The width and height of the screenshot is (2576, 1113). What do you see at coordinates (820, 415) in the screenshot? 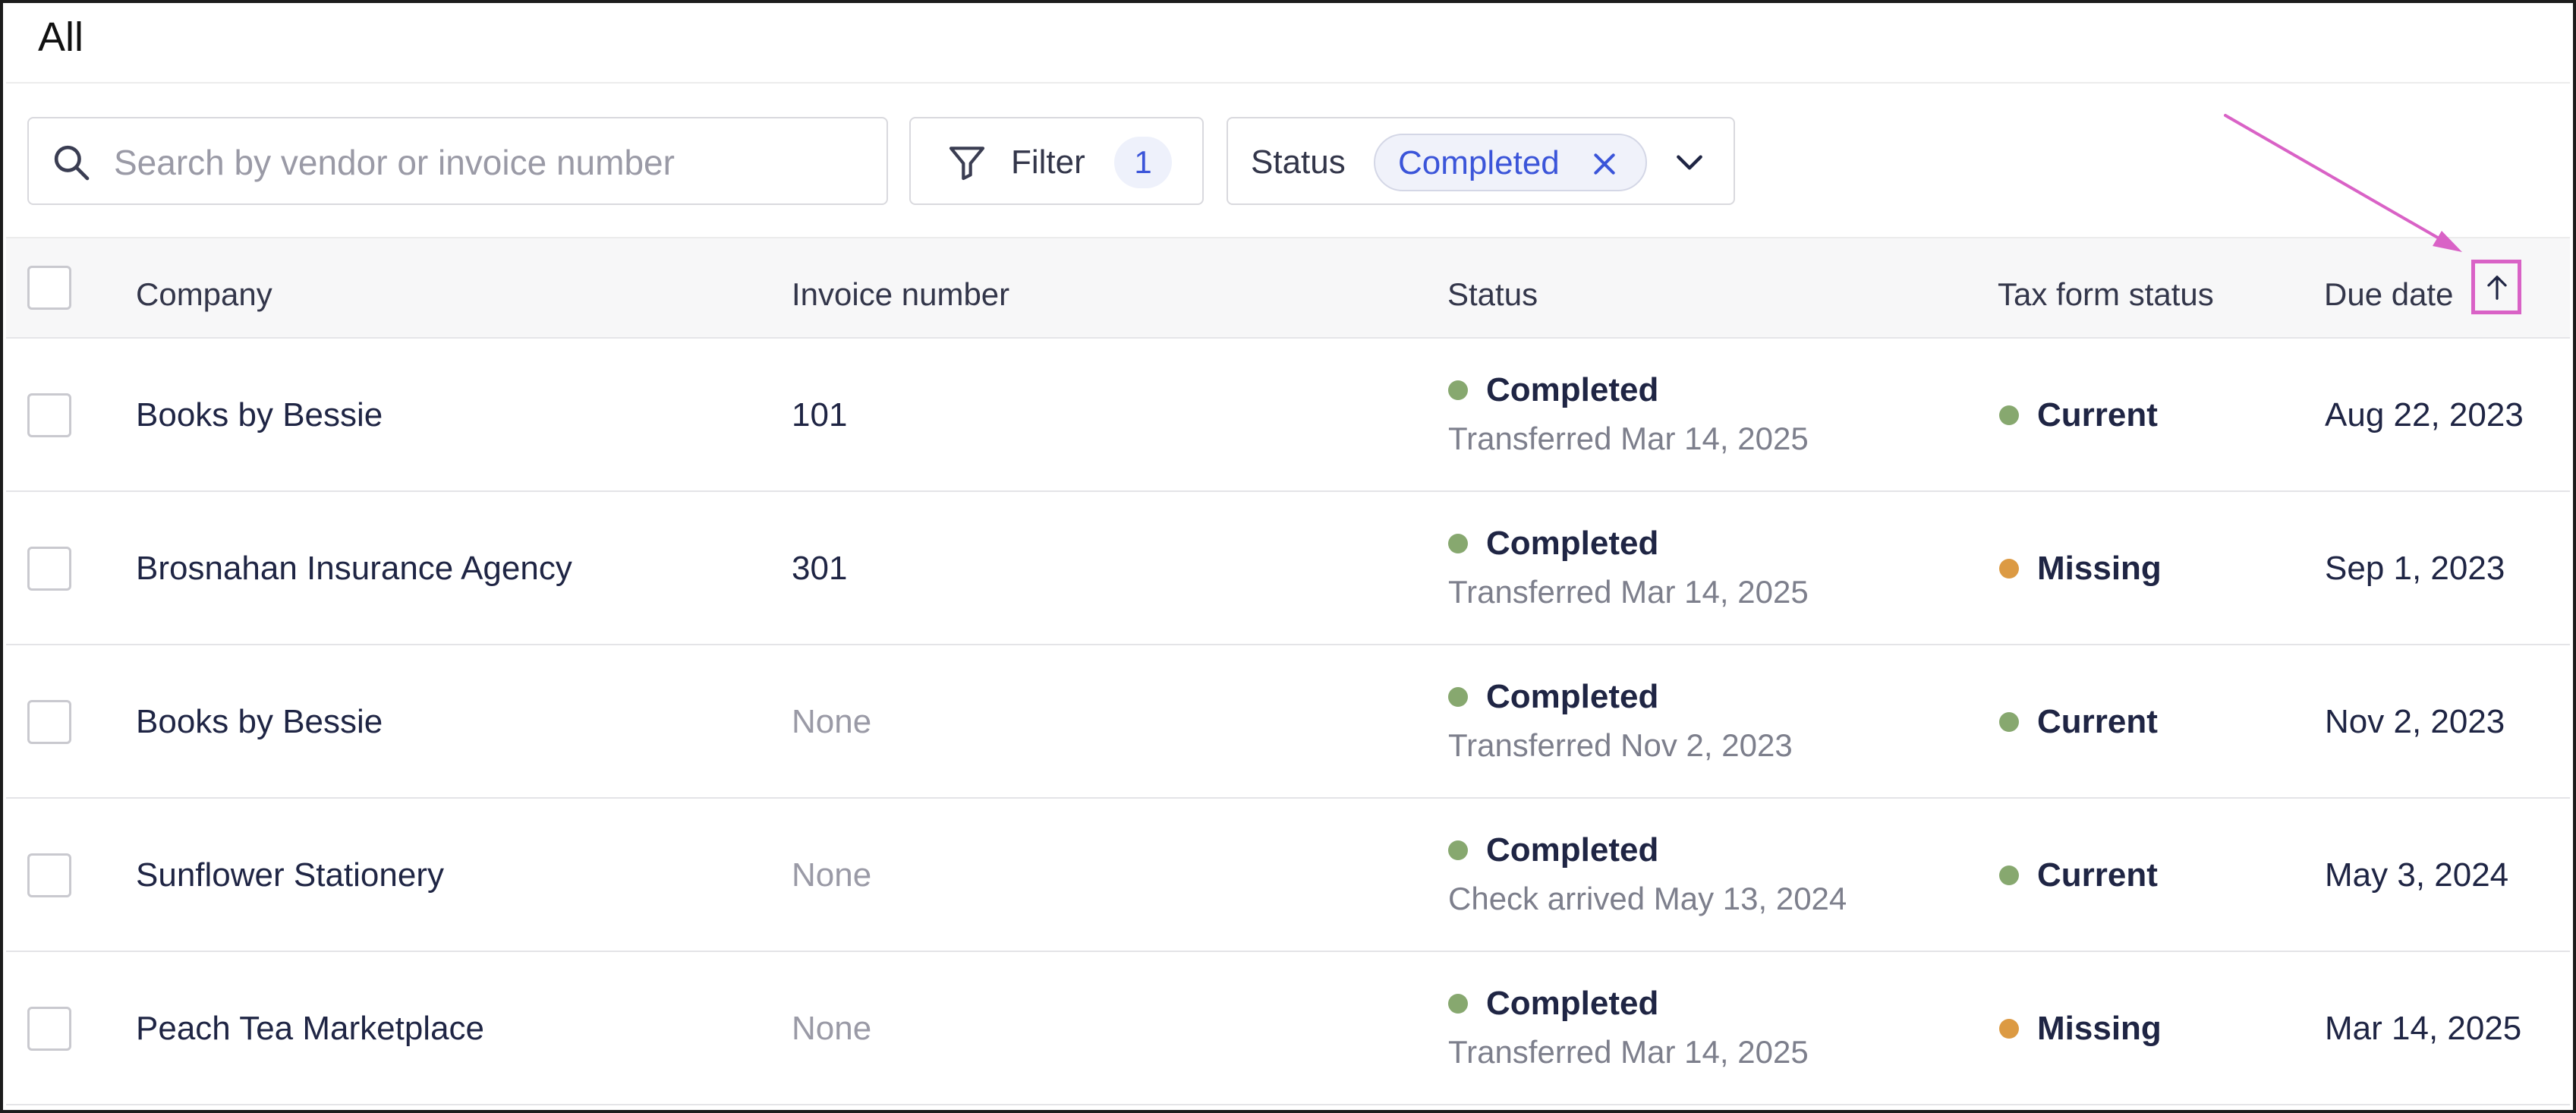
I see `invoice-number: 101` at bounding box center [820, 415].